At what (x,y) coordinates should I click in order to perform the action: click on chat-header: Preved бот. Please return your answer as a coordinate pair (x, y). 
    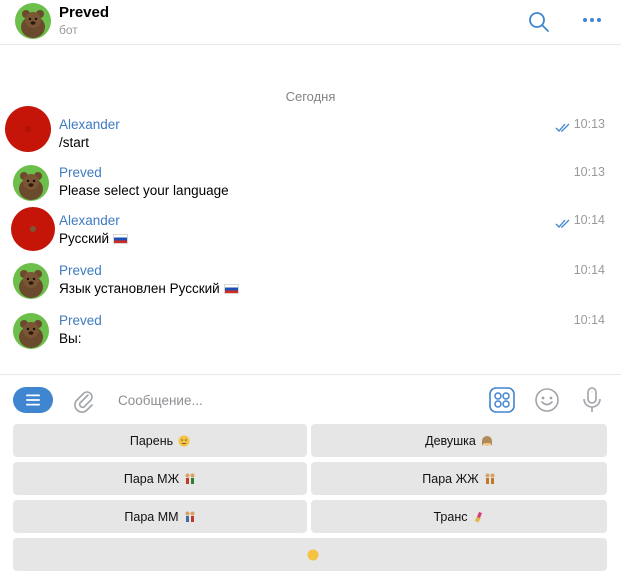
    Looking at the image, I should click on (310, 22).